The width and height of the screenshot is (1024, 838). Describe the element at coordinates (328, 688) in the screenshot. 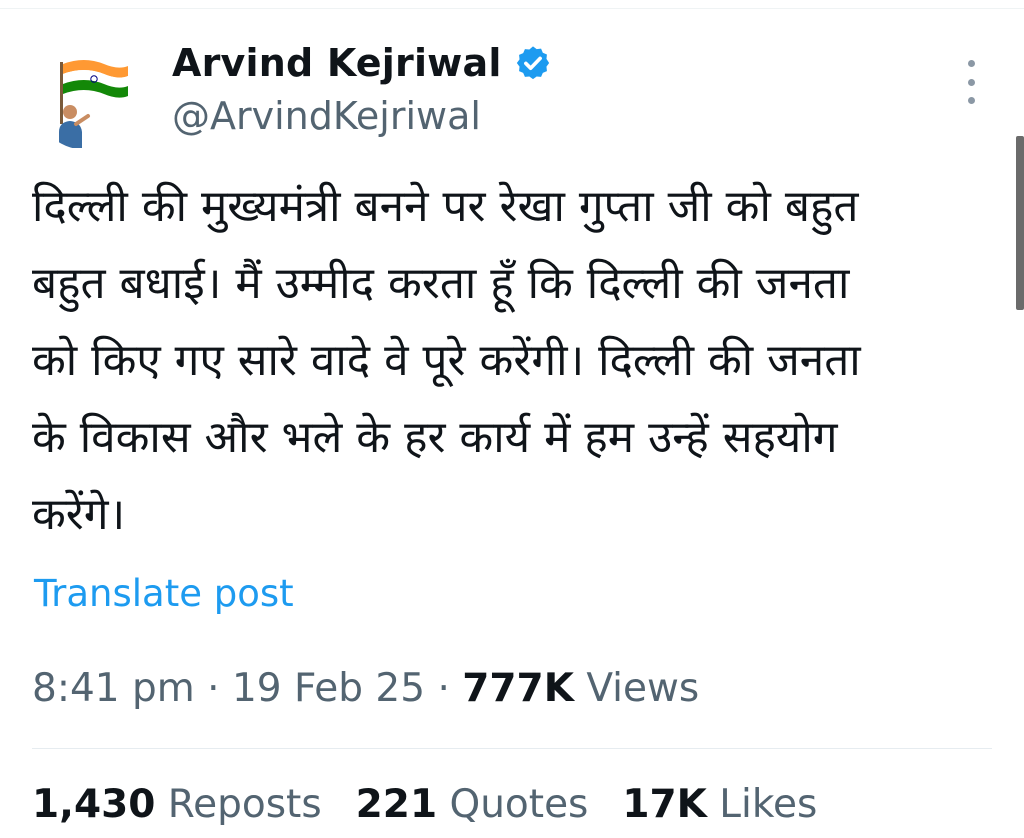

I see `post-date: 19 Feb 25` at that location.